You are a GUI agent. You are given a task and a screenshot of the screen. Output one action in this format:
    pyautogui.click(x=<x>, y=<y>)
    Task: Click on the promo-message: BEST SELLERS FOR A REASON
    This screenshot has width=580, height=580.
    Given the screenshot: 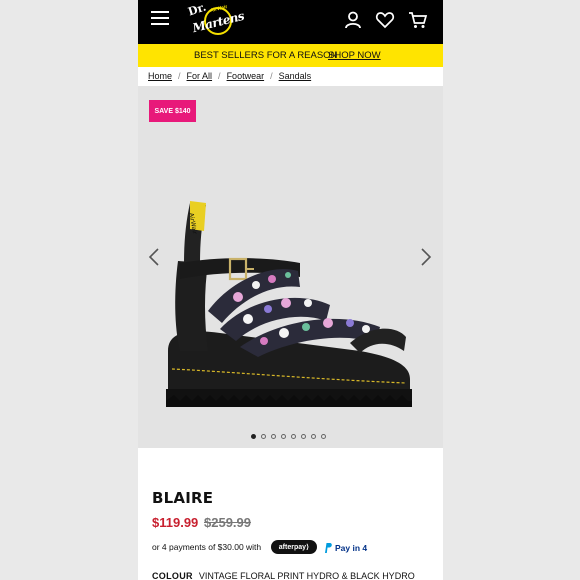 What is the action you would take?
    pyautogui.click(x=266, y=55)
    